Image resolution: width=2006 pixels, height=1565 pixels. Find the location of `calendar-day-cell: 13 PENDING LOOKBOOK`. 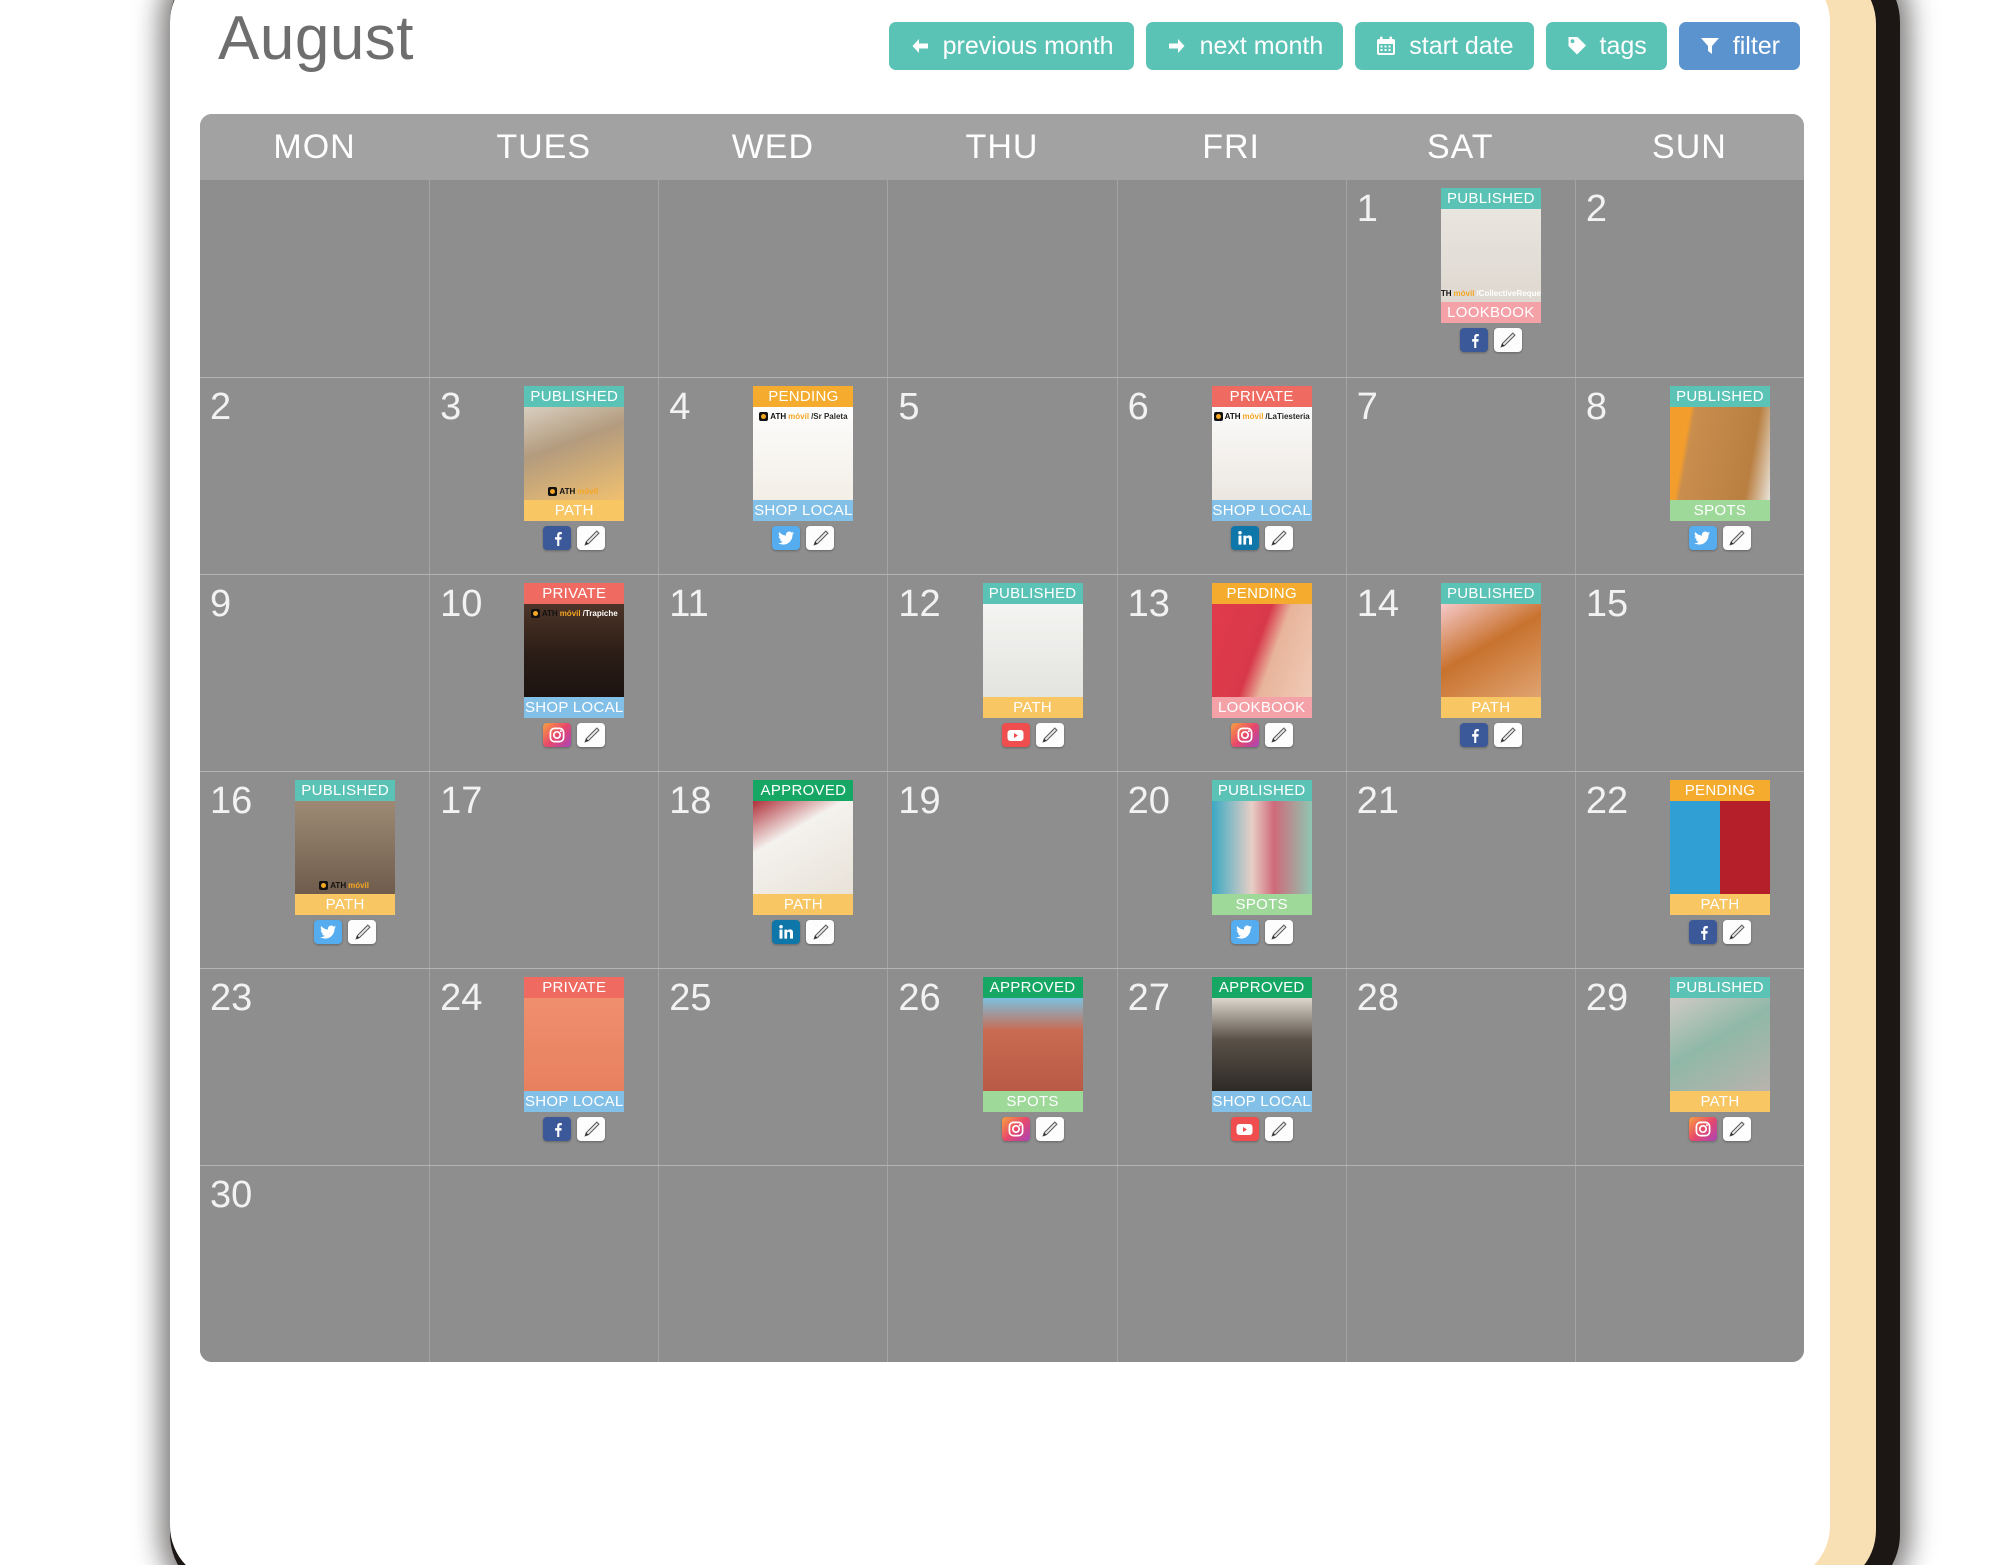

calendar-day-cell: 13 PENDING LOOKBOOK is located at coordinates (1231, 673).